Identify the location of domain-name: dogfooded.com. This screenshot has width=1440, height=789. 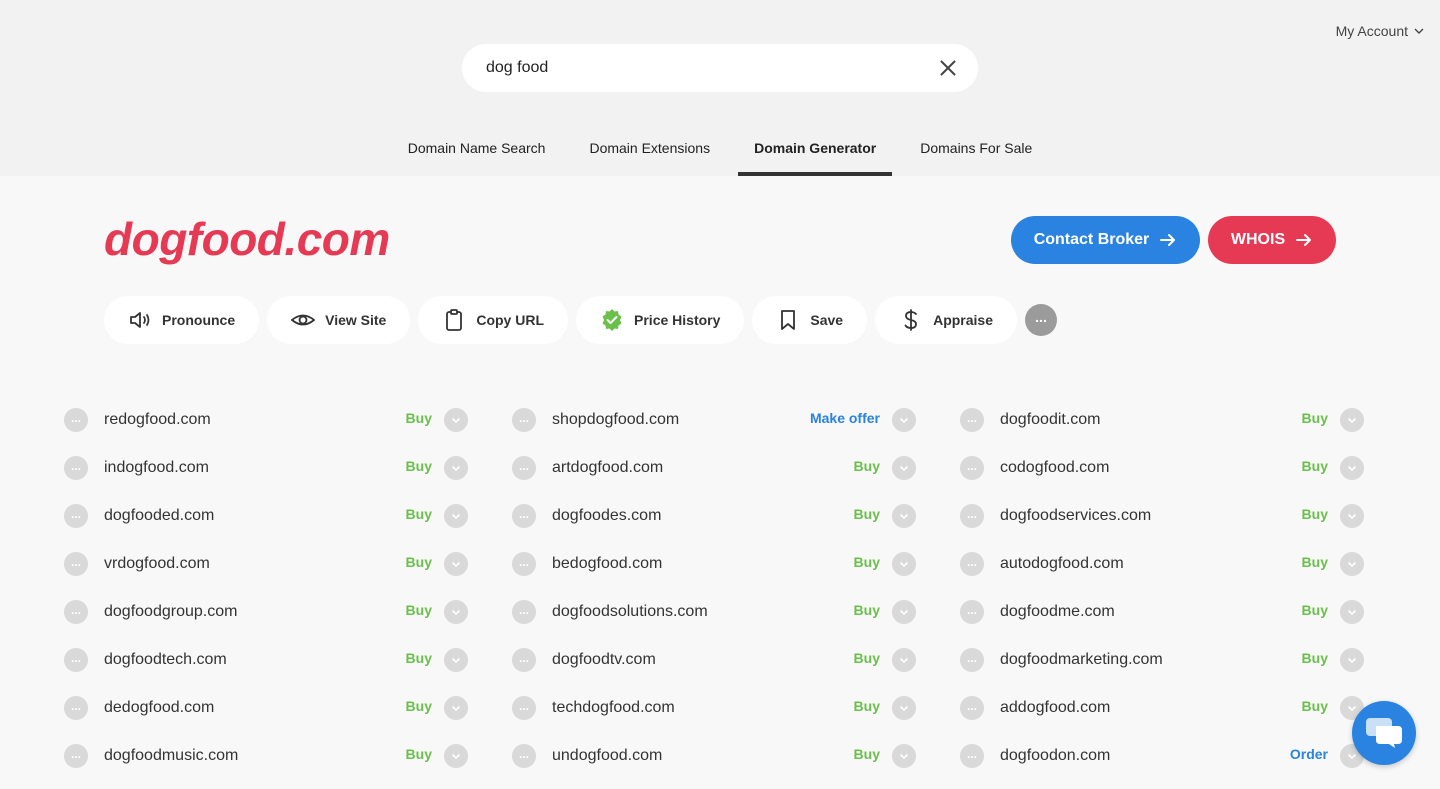
(239, 516).